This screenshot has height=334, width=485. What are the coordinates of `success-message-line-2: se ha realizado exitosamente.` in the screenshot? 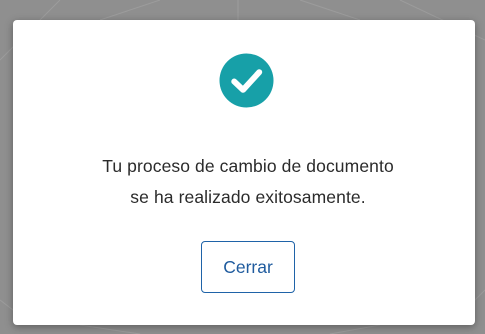 It's located at (248, 197).